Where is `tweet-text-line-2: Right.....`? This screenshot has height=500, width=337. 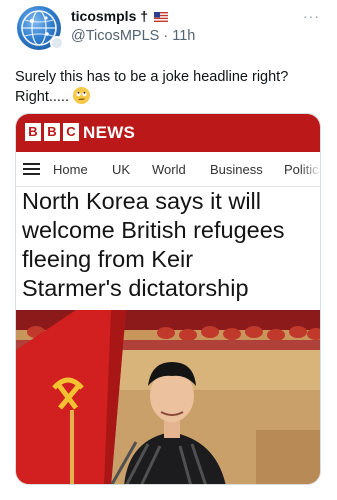
tweet-text-line-2: Right..... is located at coordinates (170, 97).